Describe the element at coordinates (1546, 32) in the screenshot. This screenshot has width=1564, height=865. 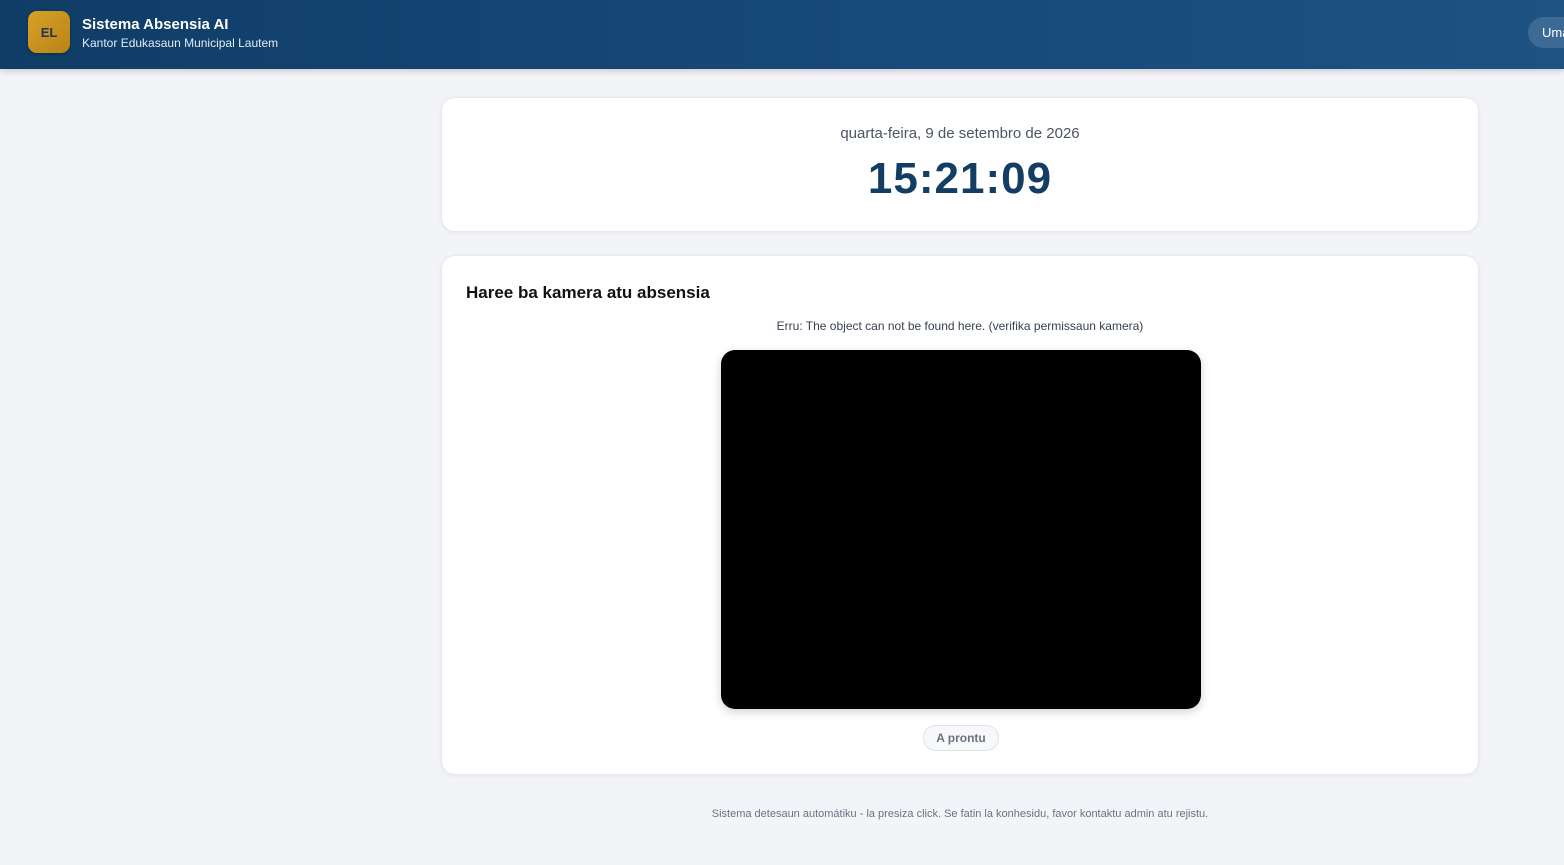
I see `user-menu-button: Uma` at that location.